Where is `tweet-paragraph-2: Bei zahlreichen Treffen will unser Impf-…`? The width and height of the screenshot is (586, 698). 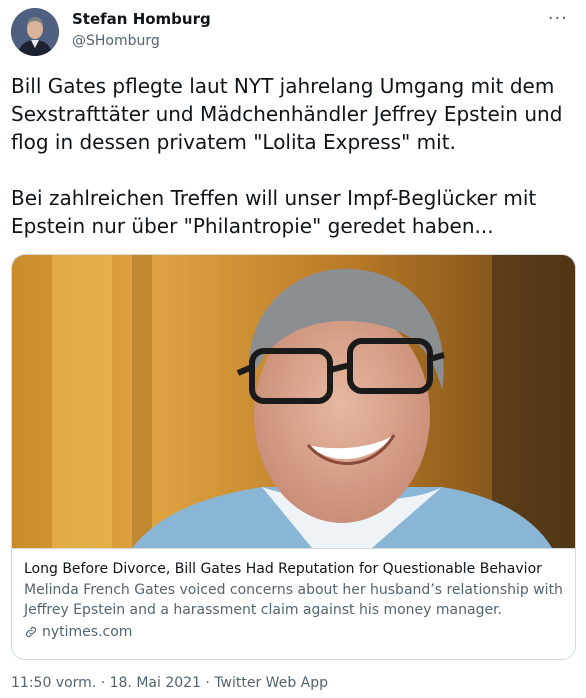
tweet-paragraph-2: Bei zahlreichen Treffen will unser Impf-… is located at coordinates (274, 212).